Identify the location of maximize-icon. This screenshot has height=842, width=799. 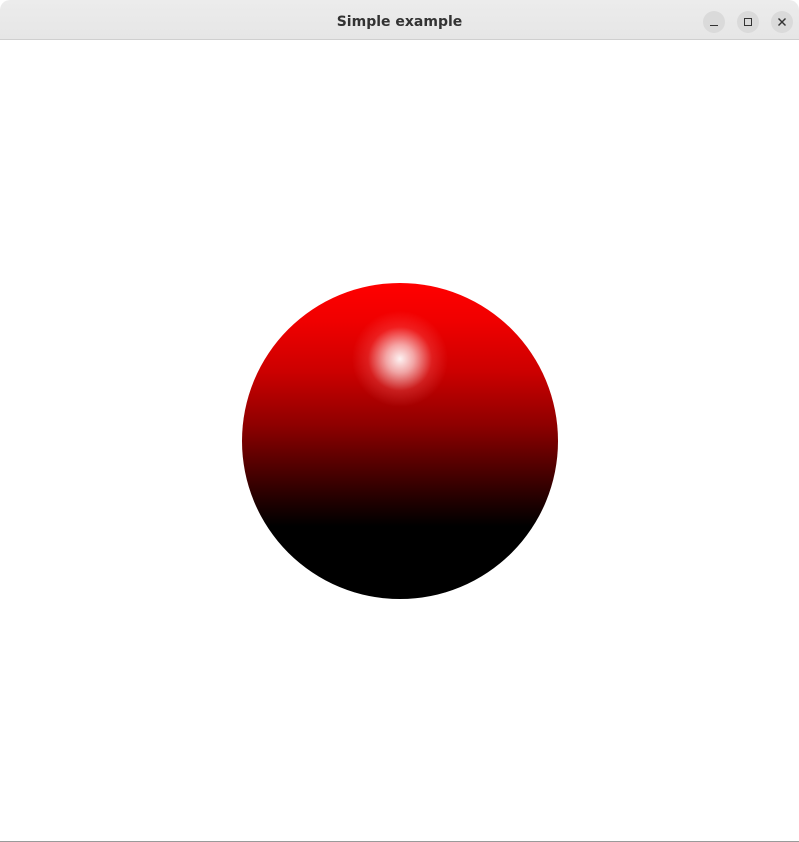
(748, 22).